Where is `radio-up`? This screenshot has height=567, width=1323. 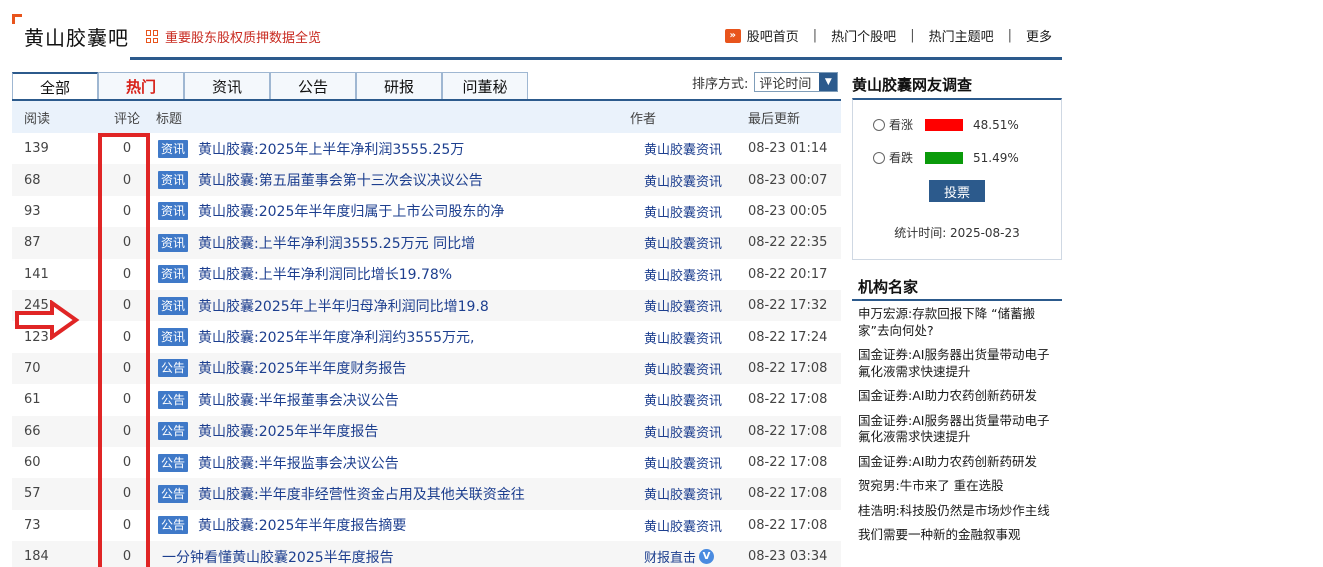 radio-up is located at coordinates (879, 124).